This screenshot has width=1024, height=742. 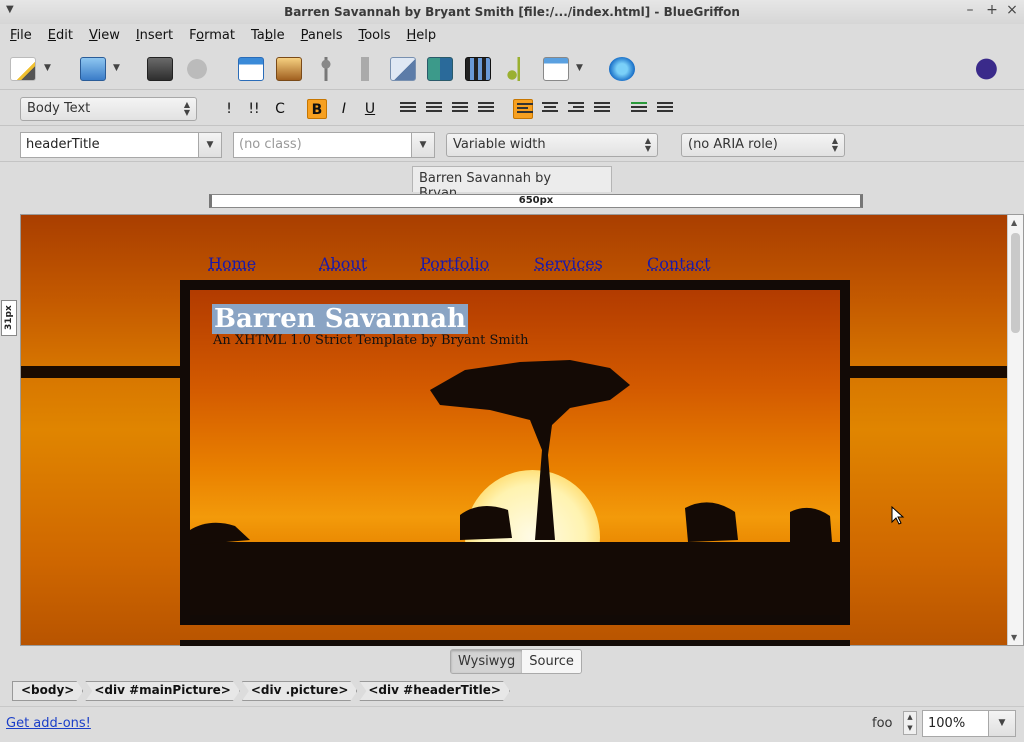 I want to click on open-document-icon, so click(x=93, y=69).